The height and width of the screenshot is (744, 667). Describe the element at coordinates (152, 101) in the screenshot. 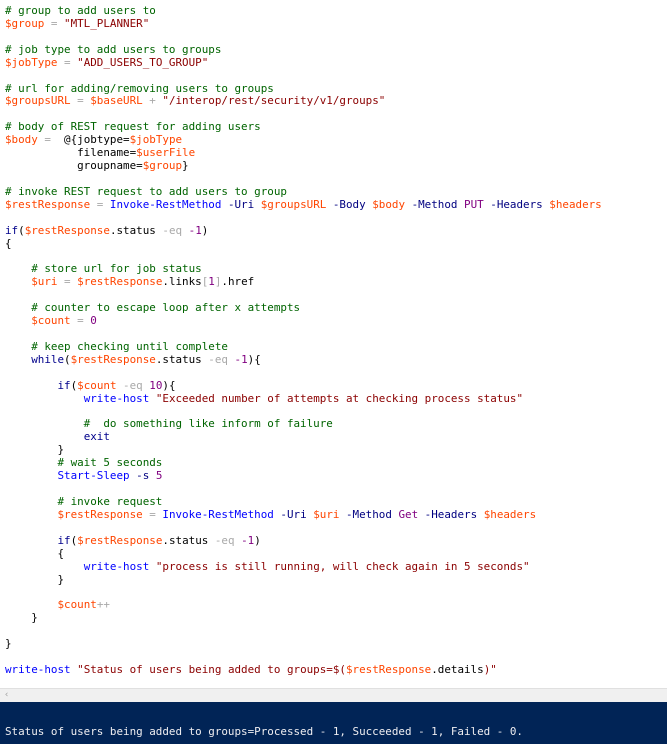

I see `code-token: +` at that location.